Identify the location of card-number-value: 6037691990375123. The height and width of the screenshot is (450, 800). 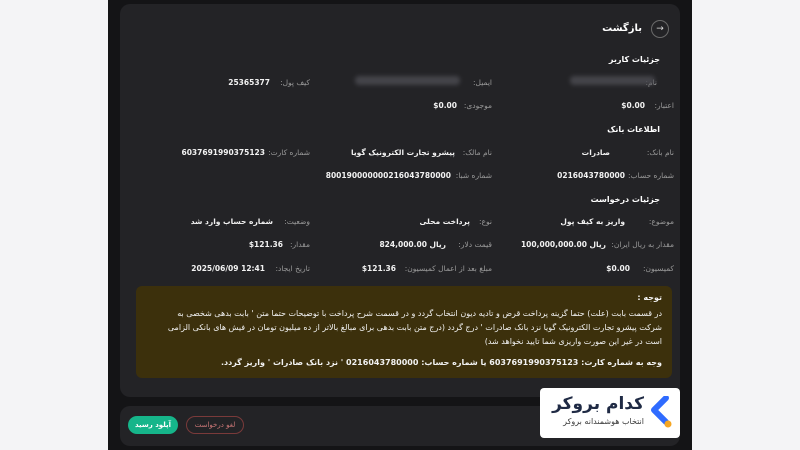
(223, 152).